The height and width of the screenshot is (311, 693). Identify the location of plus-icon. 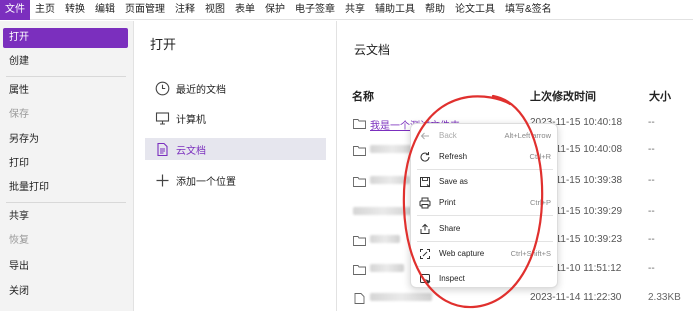
(162, 180).